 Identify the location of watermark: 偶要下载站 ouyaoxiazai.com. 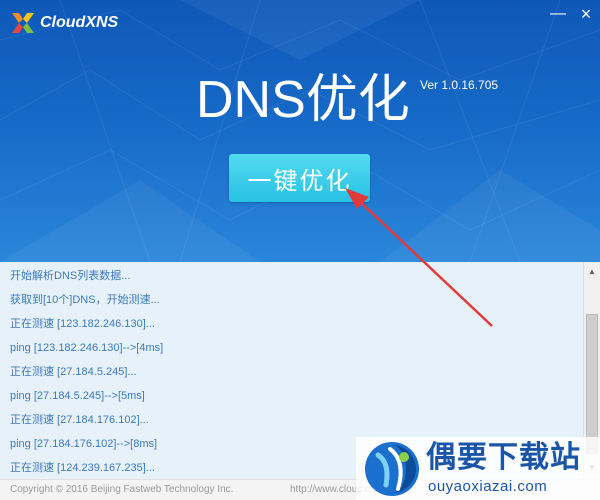
(478, 468).